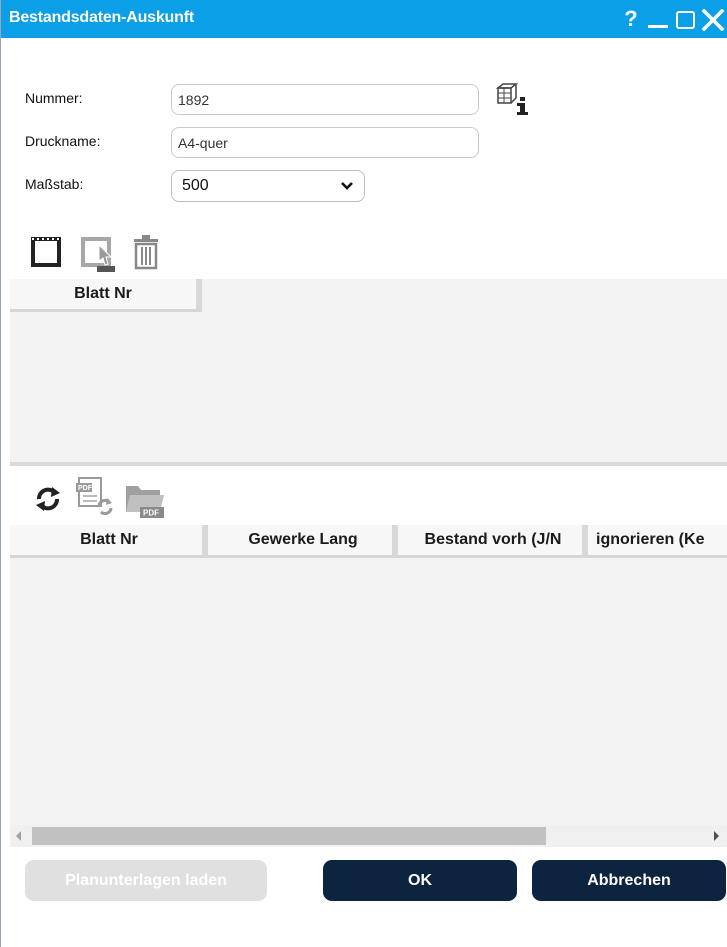 Image resolution: width=727 pixels, height=947 pixels. What do you see at coordinates (658, 19) in the screenshot?
I see `minimize-button` at bounding box center [658, 19].